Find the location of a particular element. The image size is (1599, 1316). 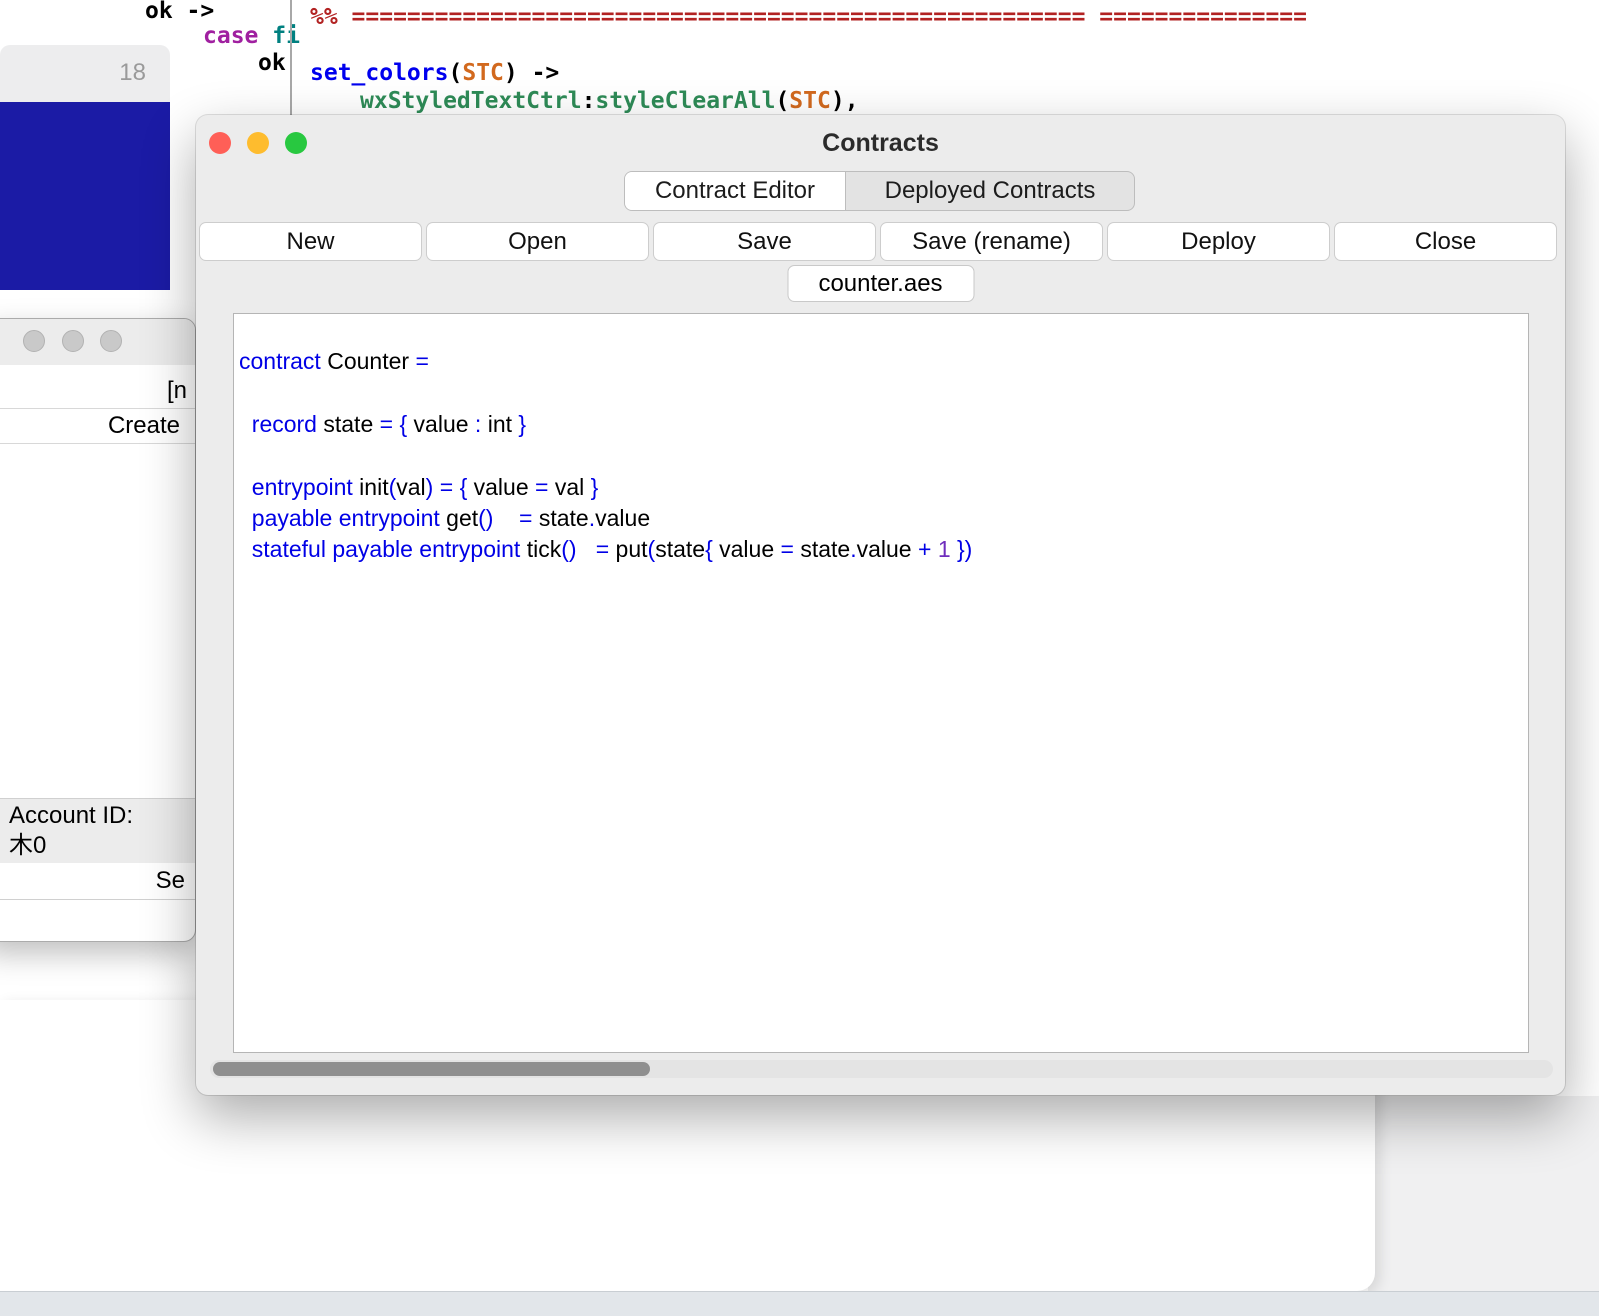

toolbar: New Open Save Save (rename) Deploy Close is located at coordinates (878, 241).